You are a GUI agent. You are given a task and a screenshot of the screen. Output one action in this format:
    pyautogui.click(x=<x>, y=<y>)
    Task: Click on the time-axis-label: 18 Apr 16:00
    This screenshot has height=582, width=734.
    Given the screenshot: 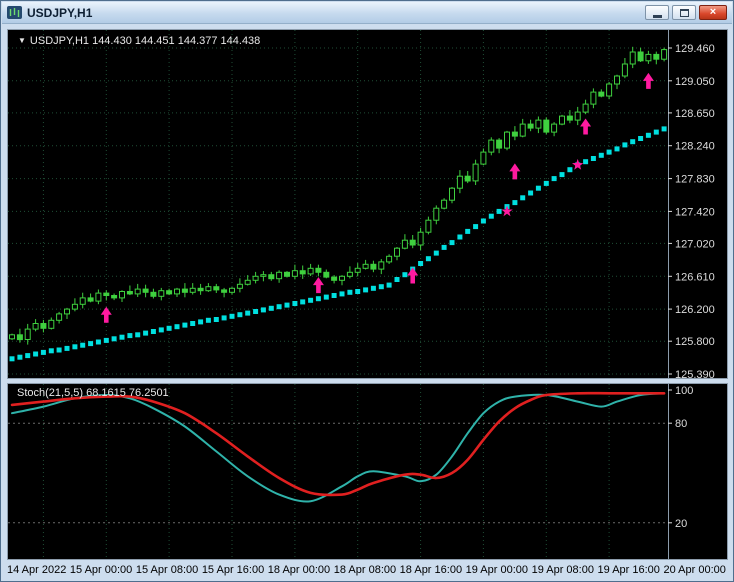 What is the action you would take?
    pyautogui.click(x=431, y=569)
    